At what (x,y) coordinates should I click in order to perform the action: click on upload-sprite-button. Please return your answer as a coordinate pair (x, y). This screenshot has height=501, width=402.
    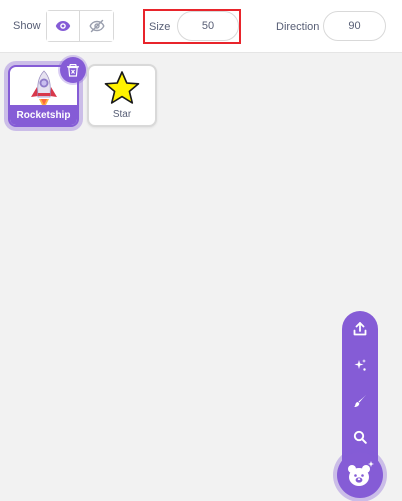
    Looking at the image, I should click on (360, 329).